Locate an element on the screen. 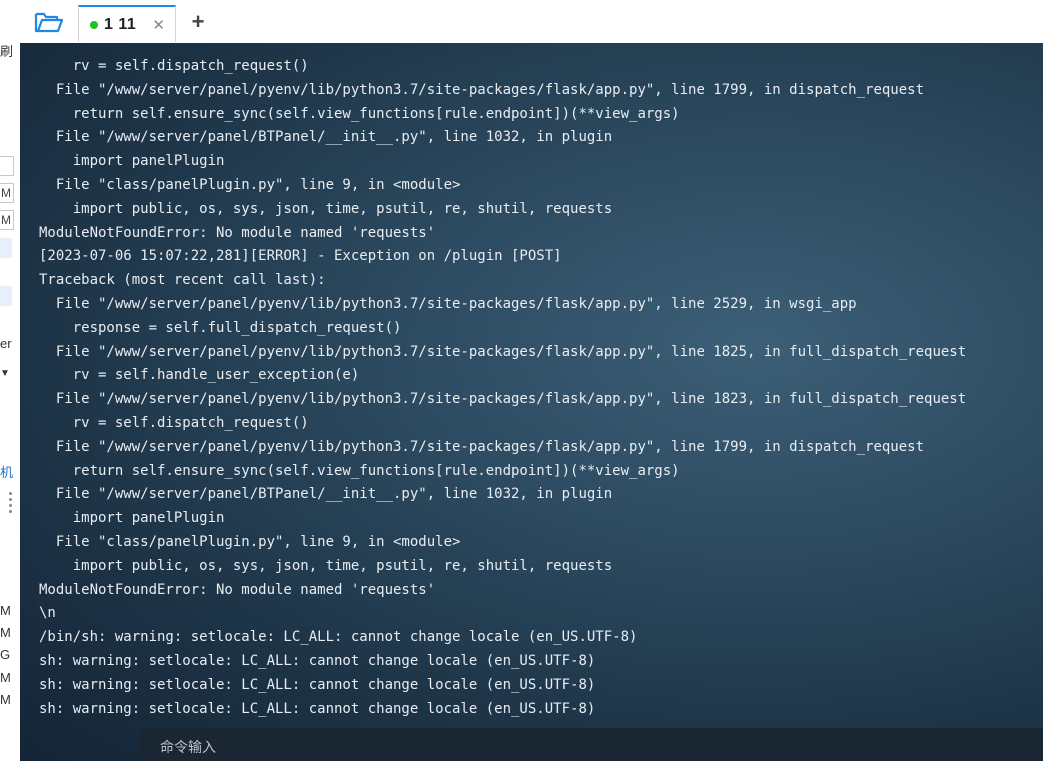  drag-handle-icon is located at coordinates (11, 504).